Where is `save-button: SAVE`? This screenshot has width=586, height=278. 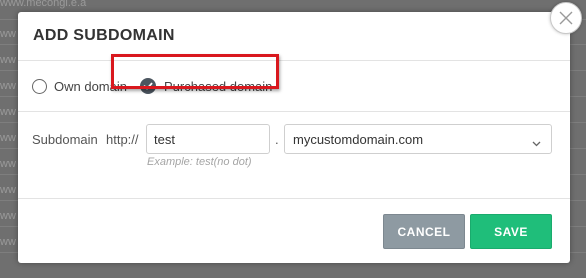
save-button: SAVE is located at coordinates (511, 231).